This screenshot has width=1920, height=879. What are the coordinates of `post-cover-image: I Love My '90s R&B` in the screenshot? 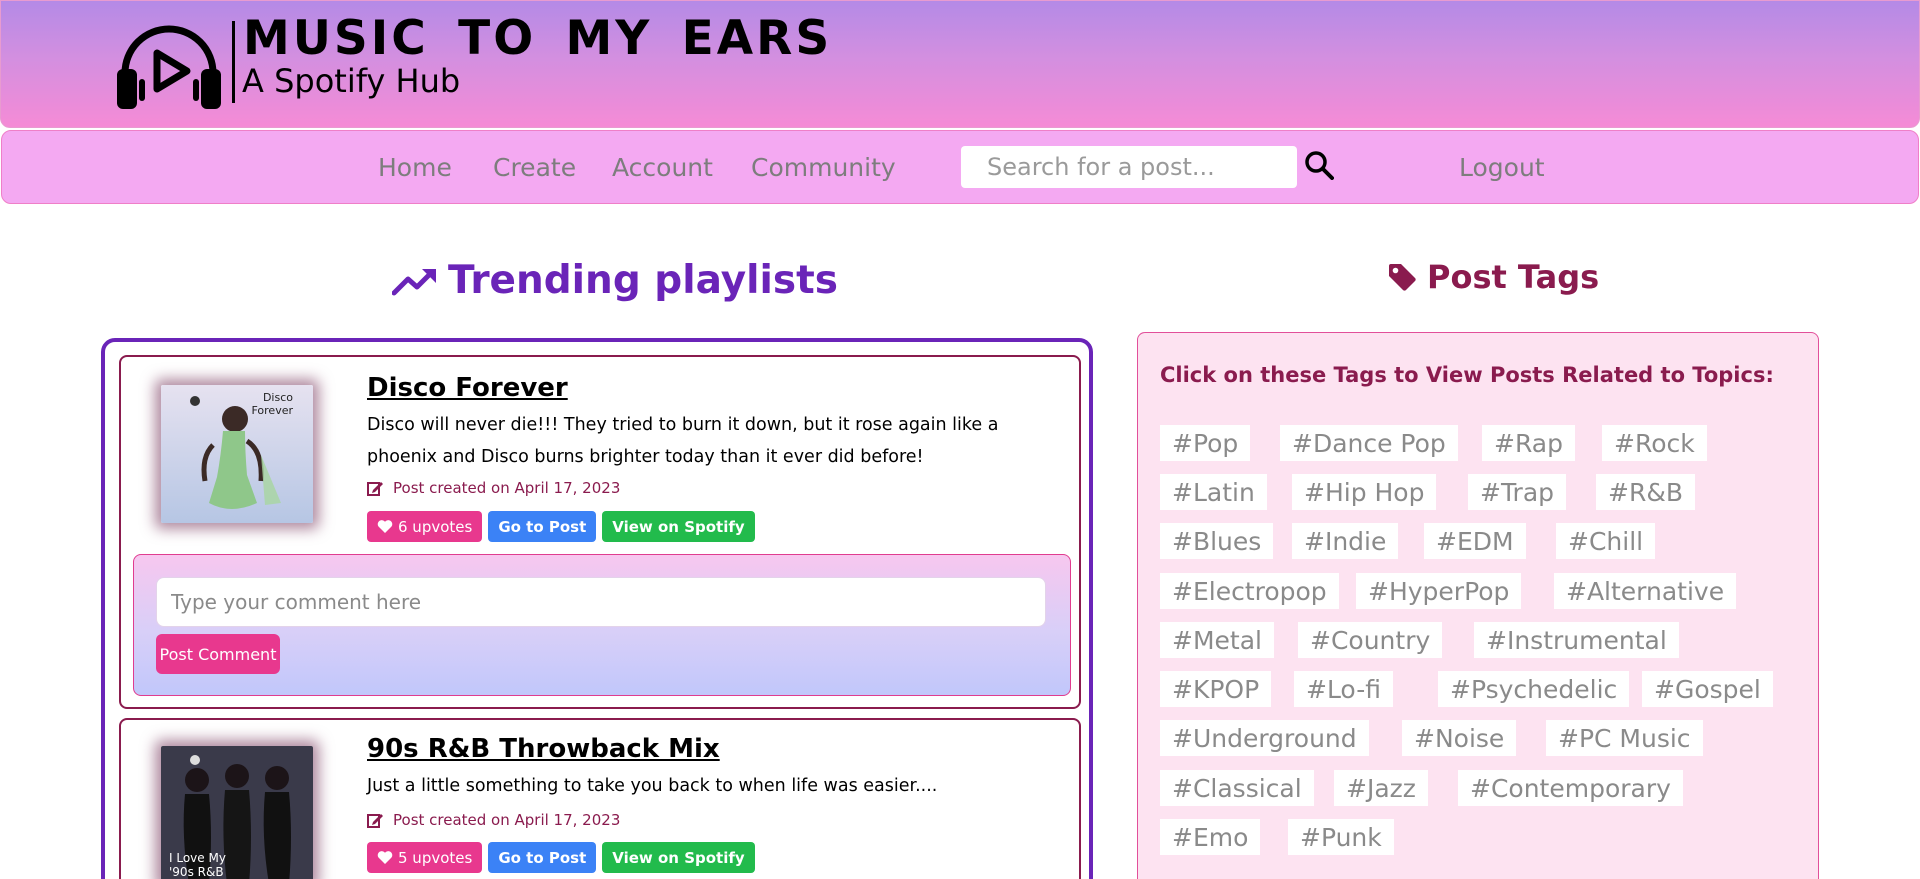 It's located at (237, 812).